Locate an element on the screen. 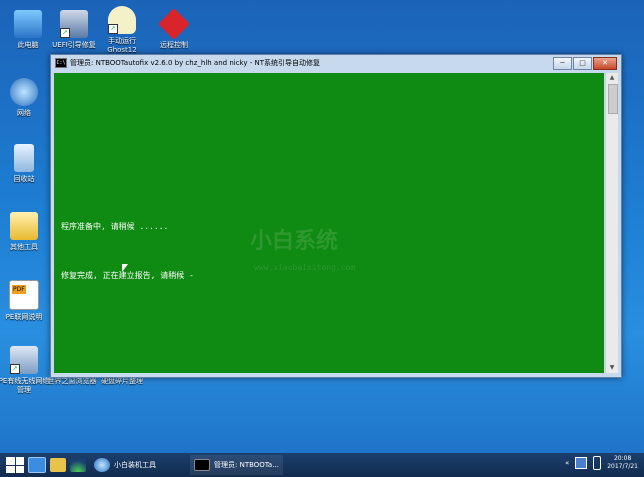 Image resolution: width=644 pixels, height=477 pixels. network-manager-icon: ↗ is located at coordinates (24, 360).